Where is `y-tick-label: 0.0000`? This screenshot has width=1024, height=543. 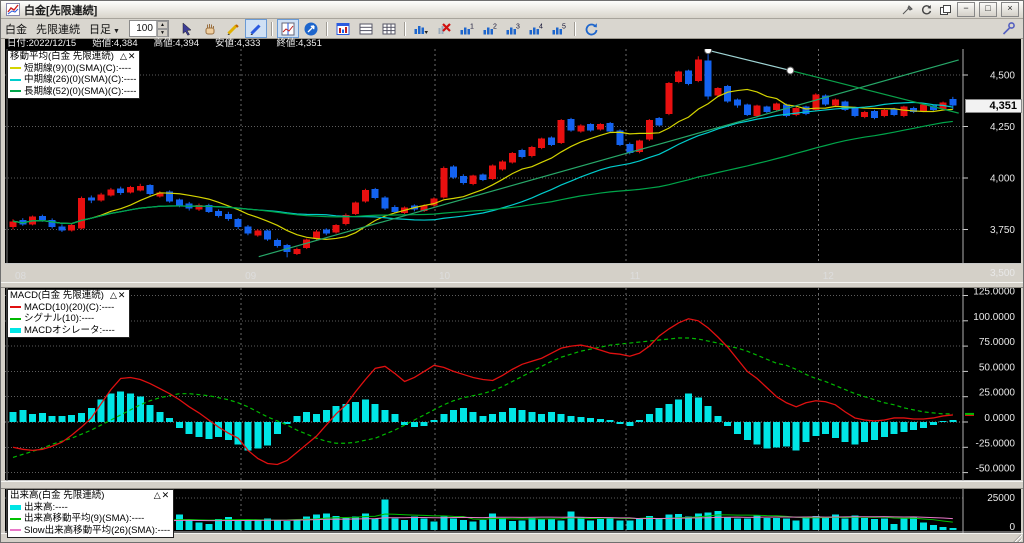
y-tick-label: 0.0000 is located at coordinates (999, 418).